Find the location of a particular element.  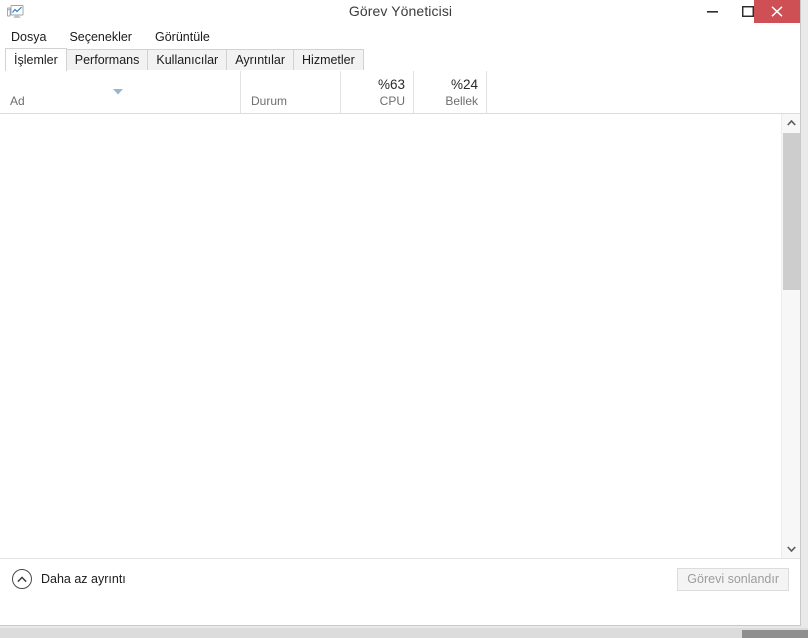

menu-bar: Dosya Seçenekler Görüntüle is located at coordinates (400, 37).